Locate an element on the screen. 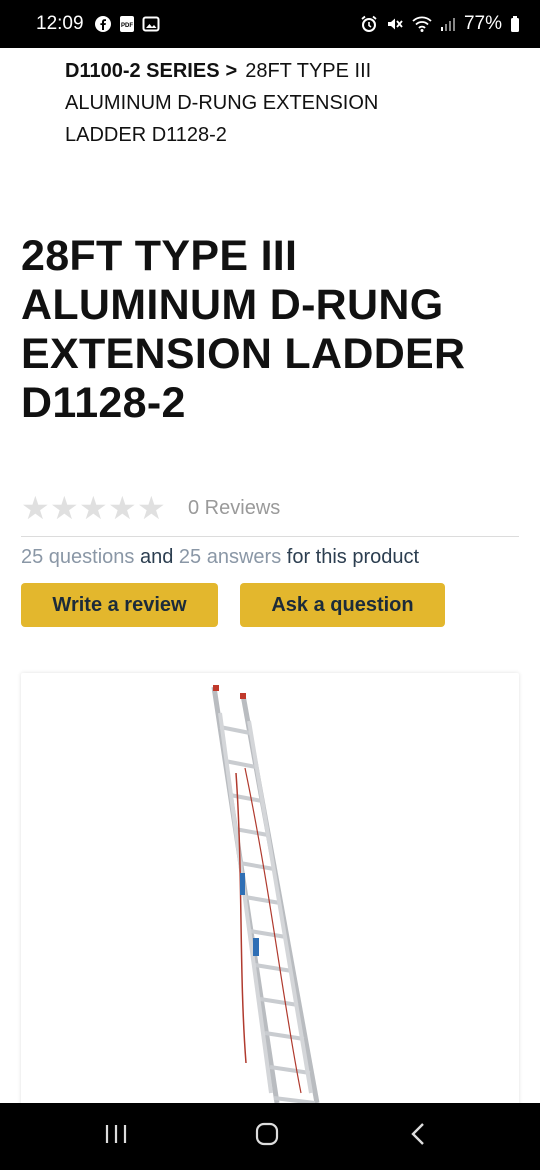 This screenshot has height=1170, width=540. rating-summary: ★ ★ ★ ★ ★ 0 Reviews is located at coordinates (150, 508).